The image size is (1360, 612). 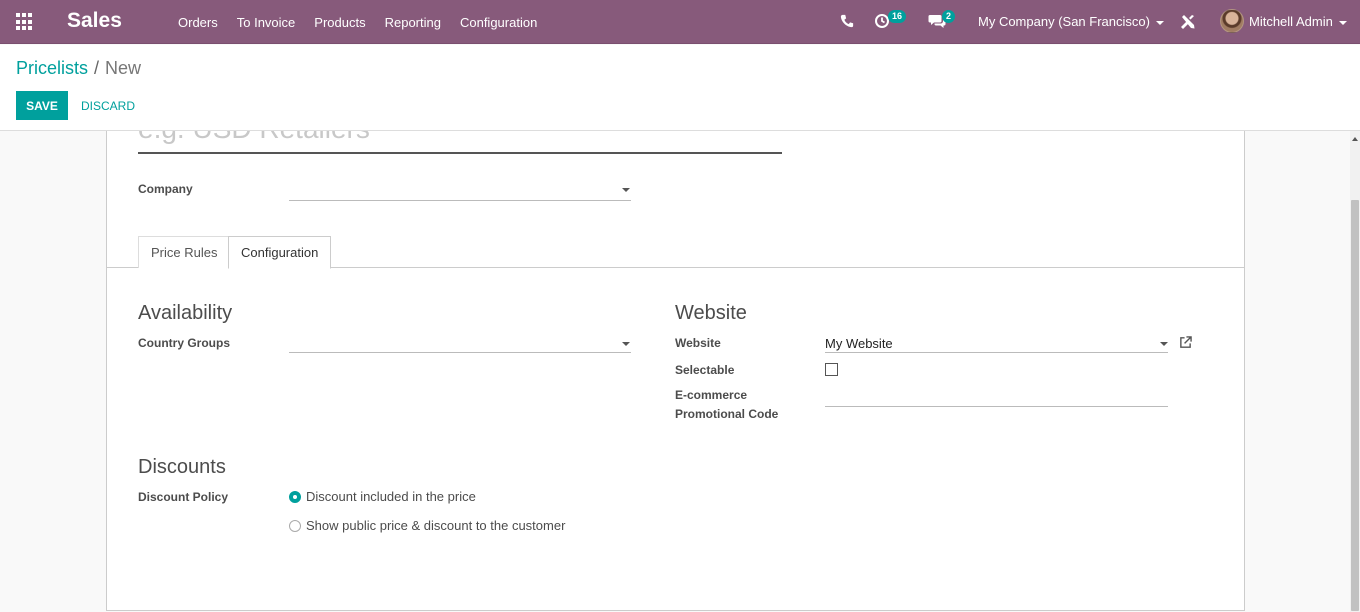 I want to click on discount-included-label: Discount included in the price, so click(x=391, y=496).